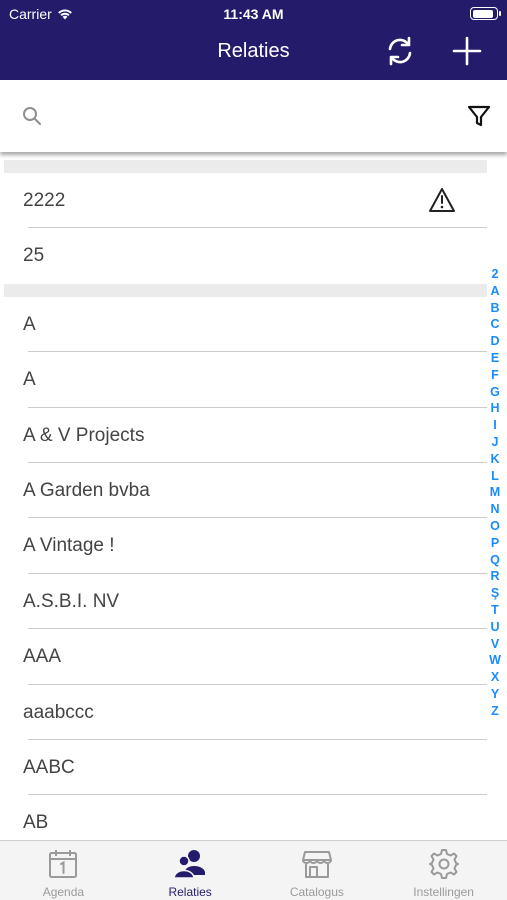 The image size is (507, 900). I want to click on sync-icon, so click(400, 51).